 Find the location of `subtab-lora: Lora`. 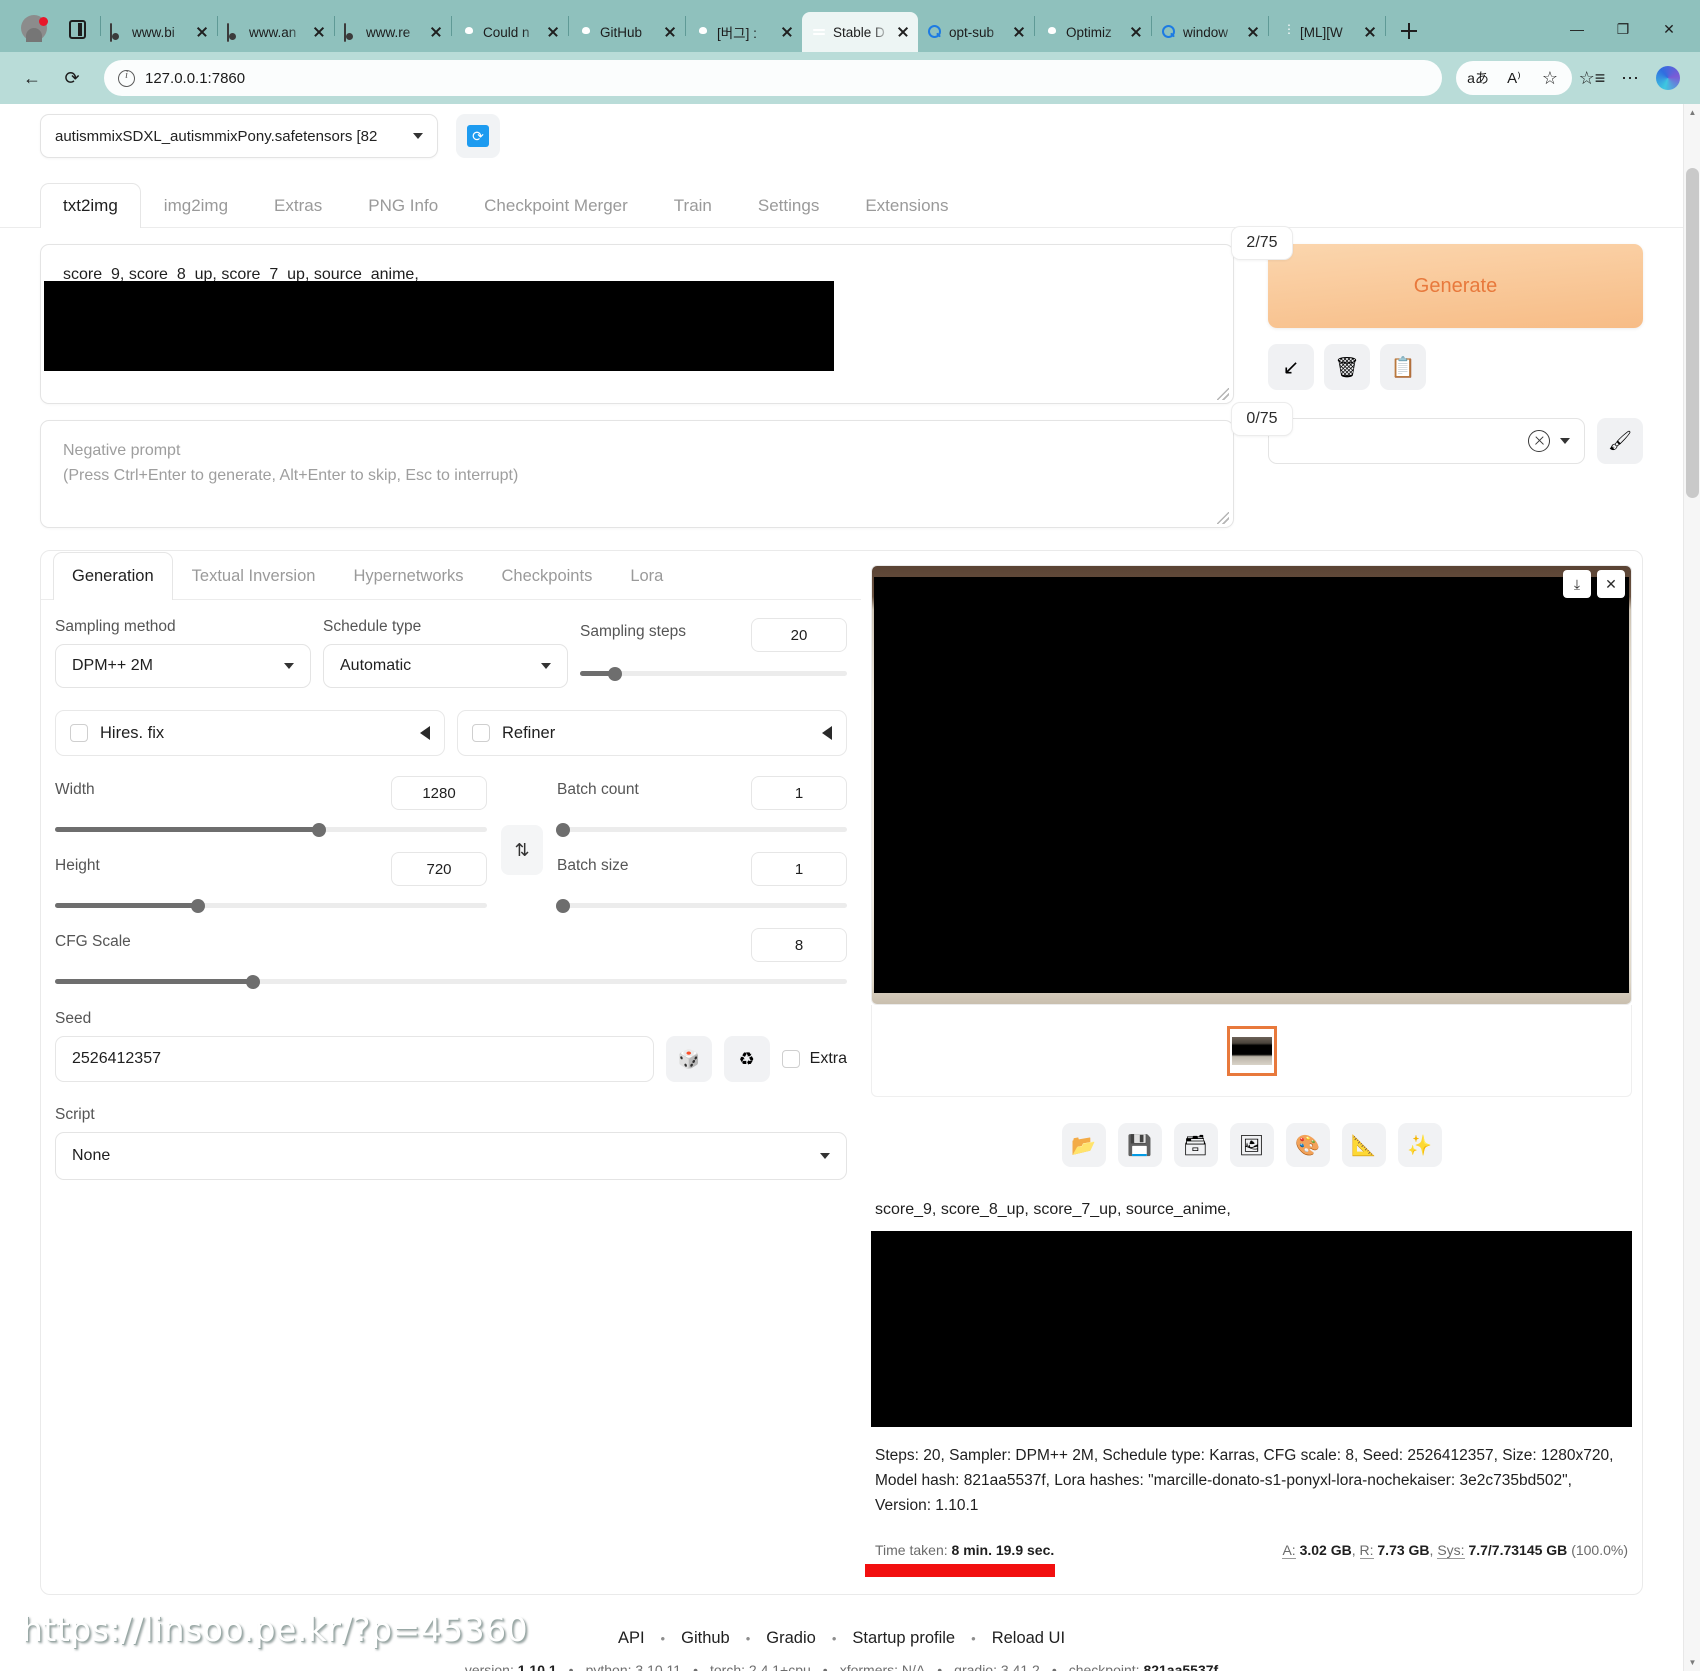

subtab-lora: Lora is located at coordinates (646, 576).